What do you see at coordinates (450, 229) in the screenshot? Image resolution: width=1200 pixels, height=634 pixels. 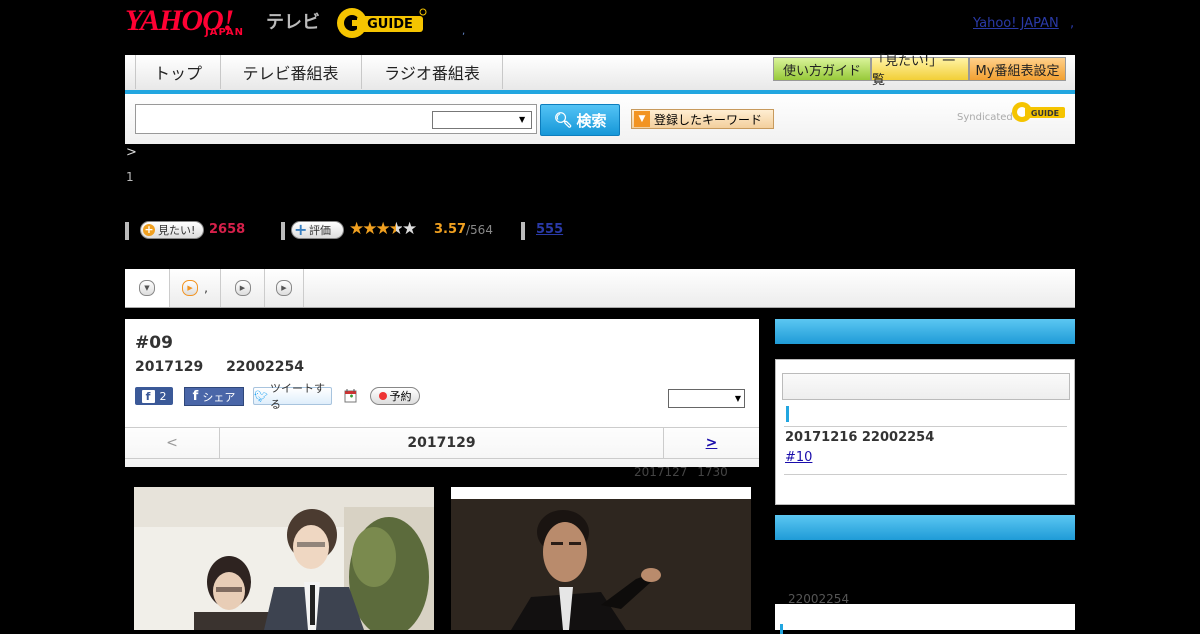 I see `rating-value: 3.57` at bounding box center [450, 229].